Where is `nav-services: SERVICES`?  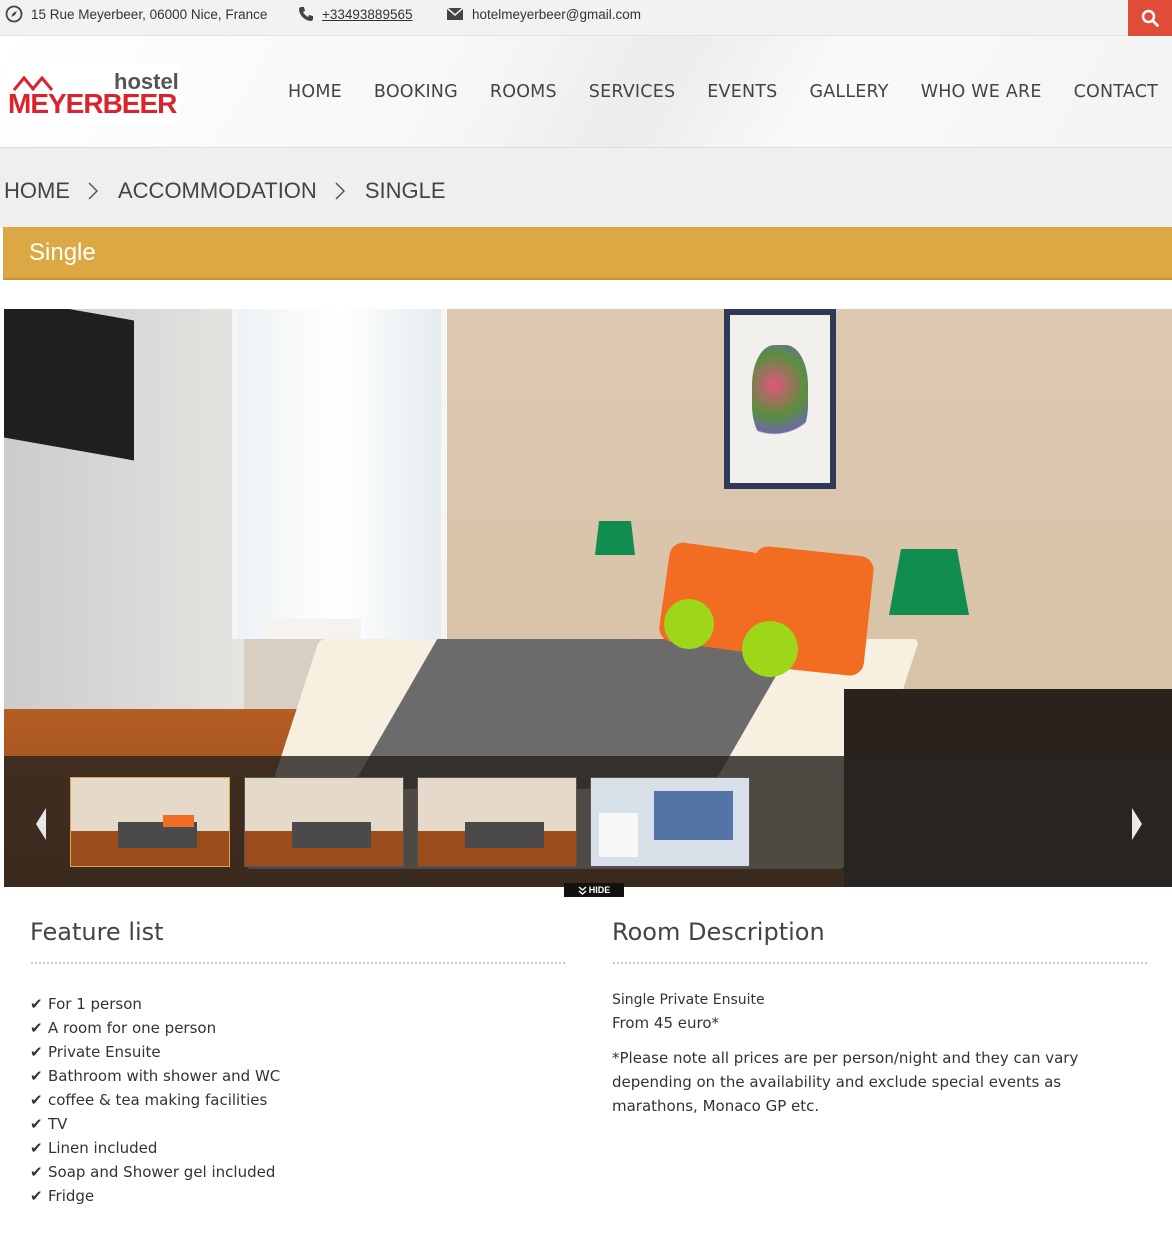
nav-services: SERVICES is located at coordinates (632, 92).